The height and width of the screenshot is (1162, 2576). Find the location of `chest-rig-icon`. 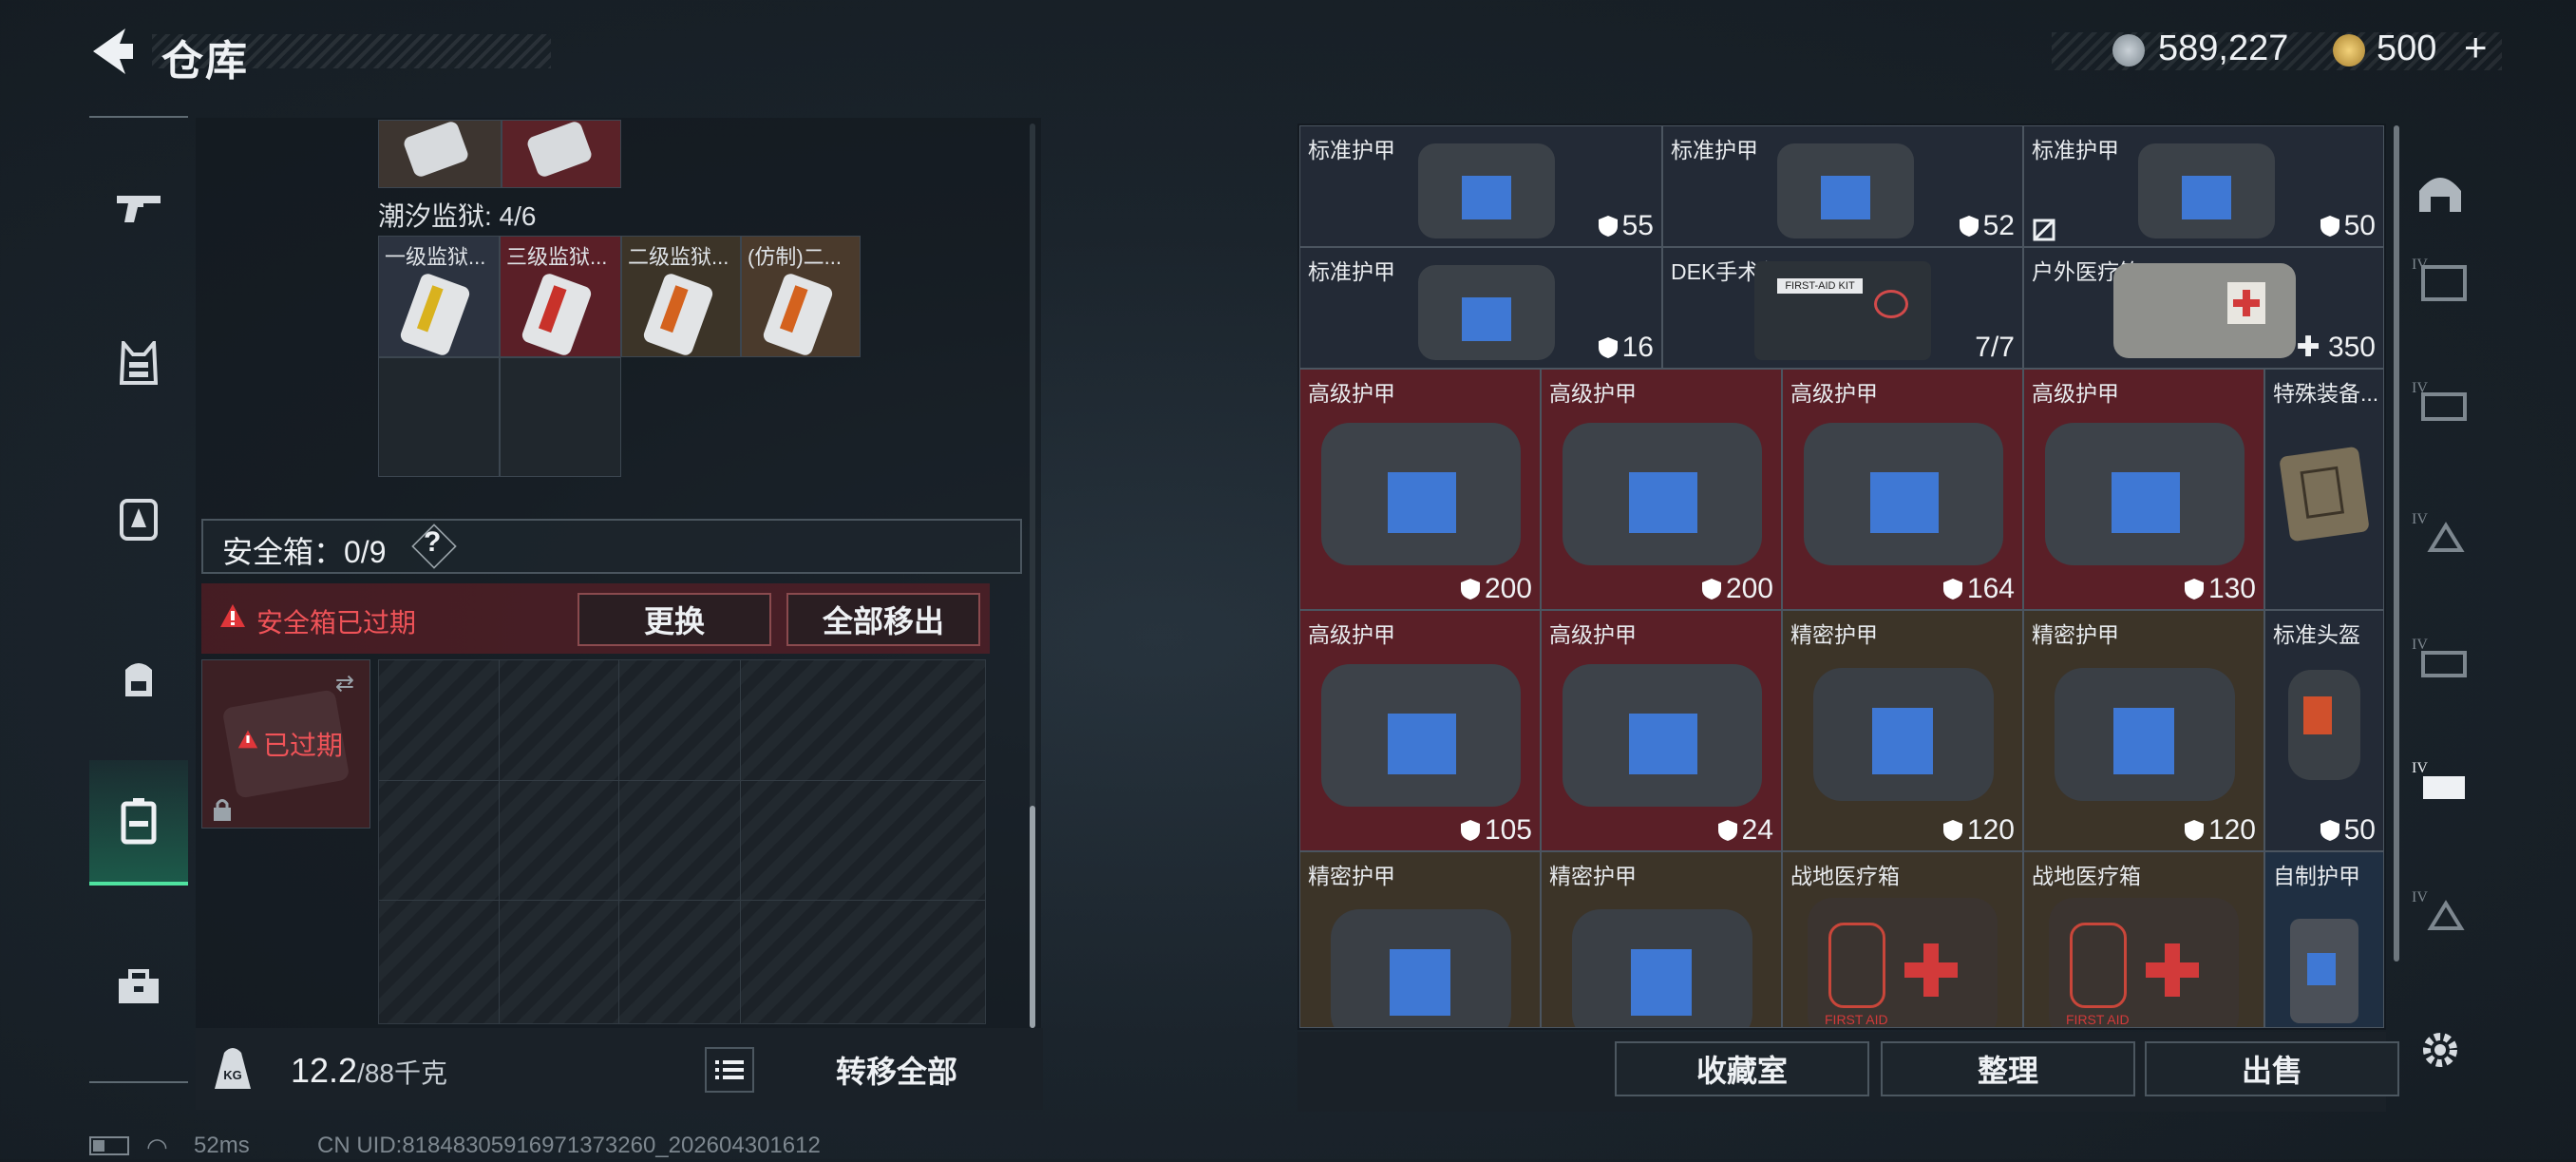

chest-rig-icon is located at coordinates (138, 518).